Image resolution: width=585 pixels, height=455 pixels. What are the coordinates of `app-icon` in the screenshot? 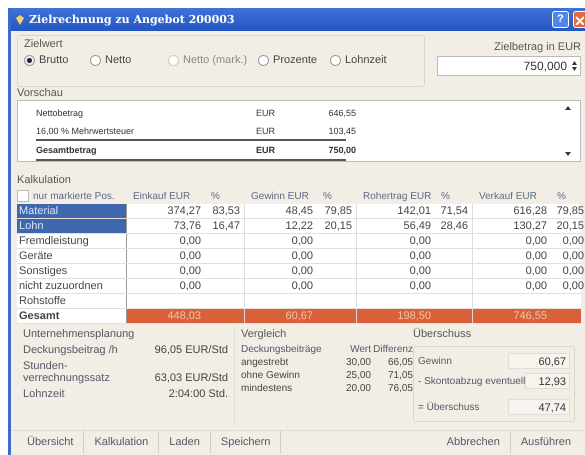 It's located at (20, 20).